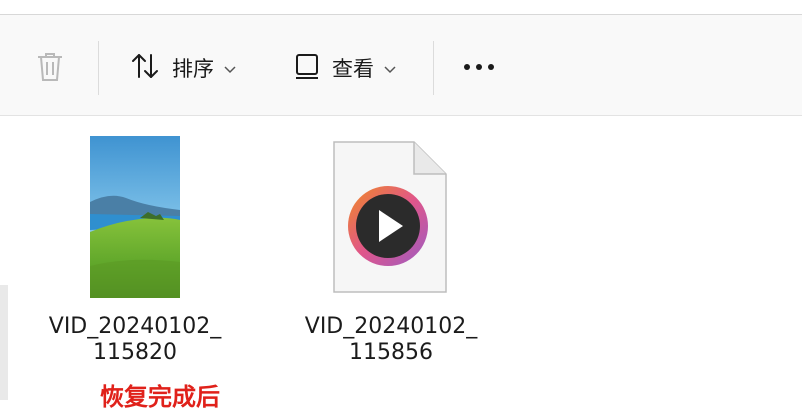 The width and height of the screenshot is (802, 412). Describe the element at coordinates (160, 397) in the screenshot. I see `annotation-caption: 恢复完成后` at that location.